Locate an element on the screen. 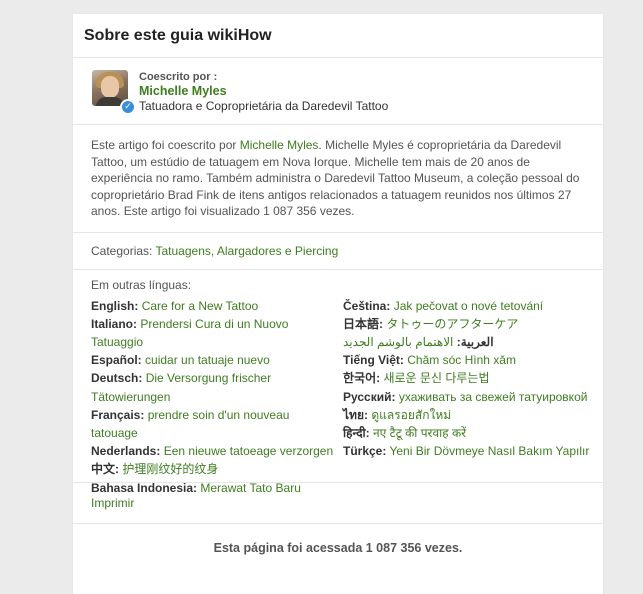 Image resolution: width=643 pixels, height=594 pixels. language-name: English: is located at coordinates (115, 305).